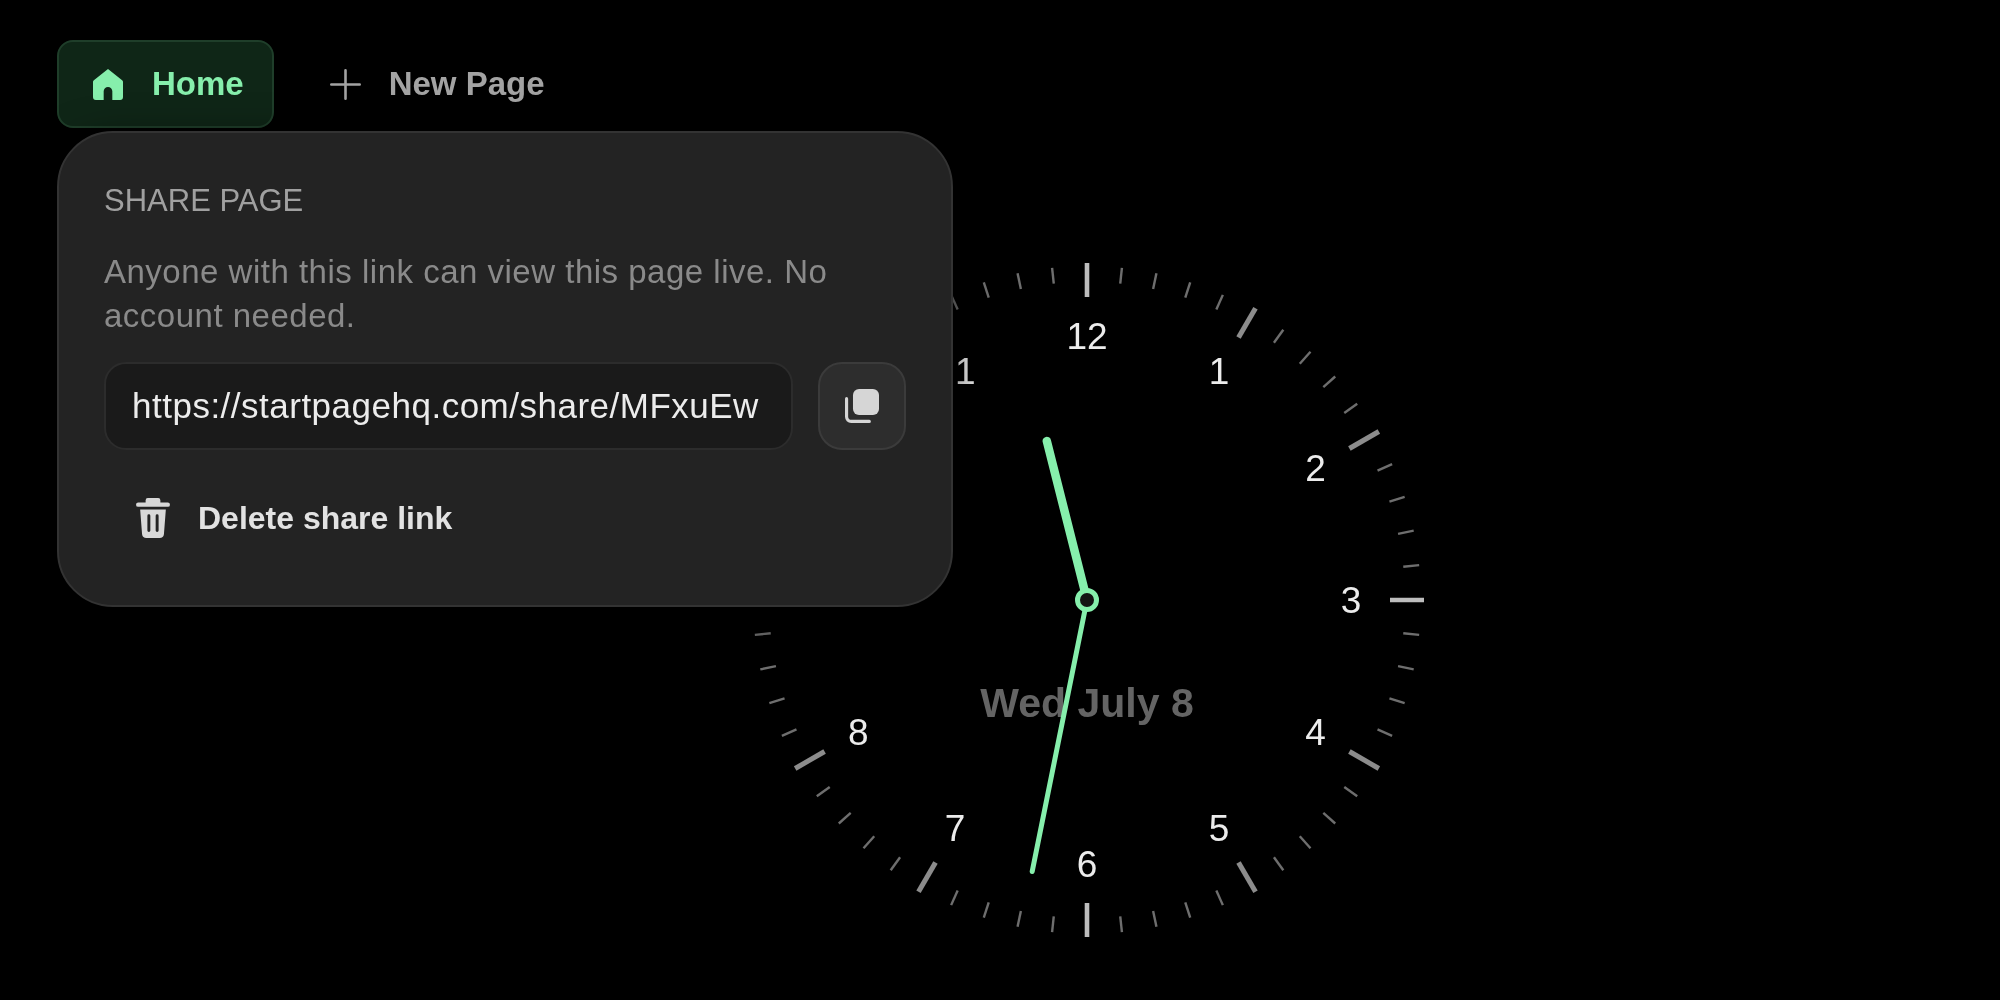 The width and height of the screenshot is (2000, 1000). What do you see at coordinates (437, 84) in the screenshot?
I see `new-page-button: New Page` at bounding box center [437, 84].